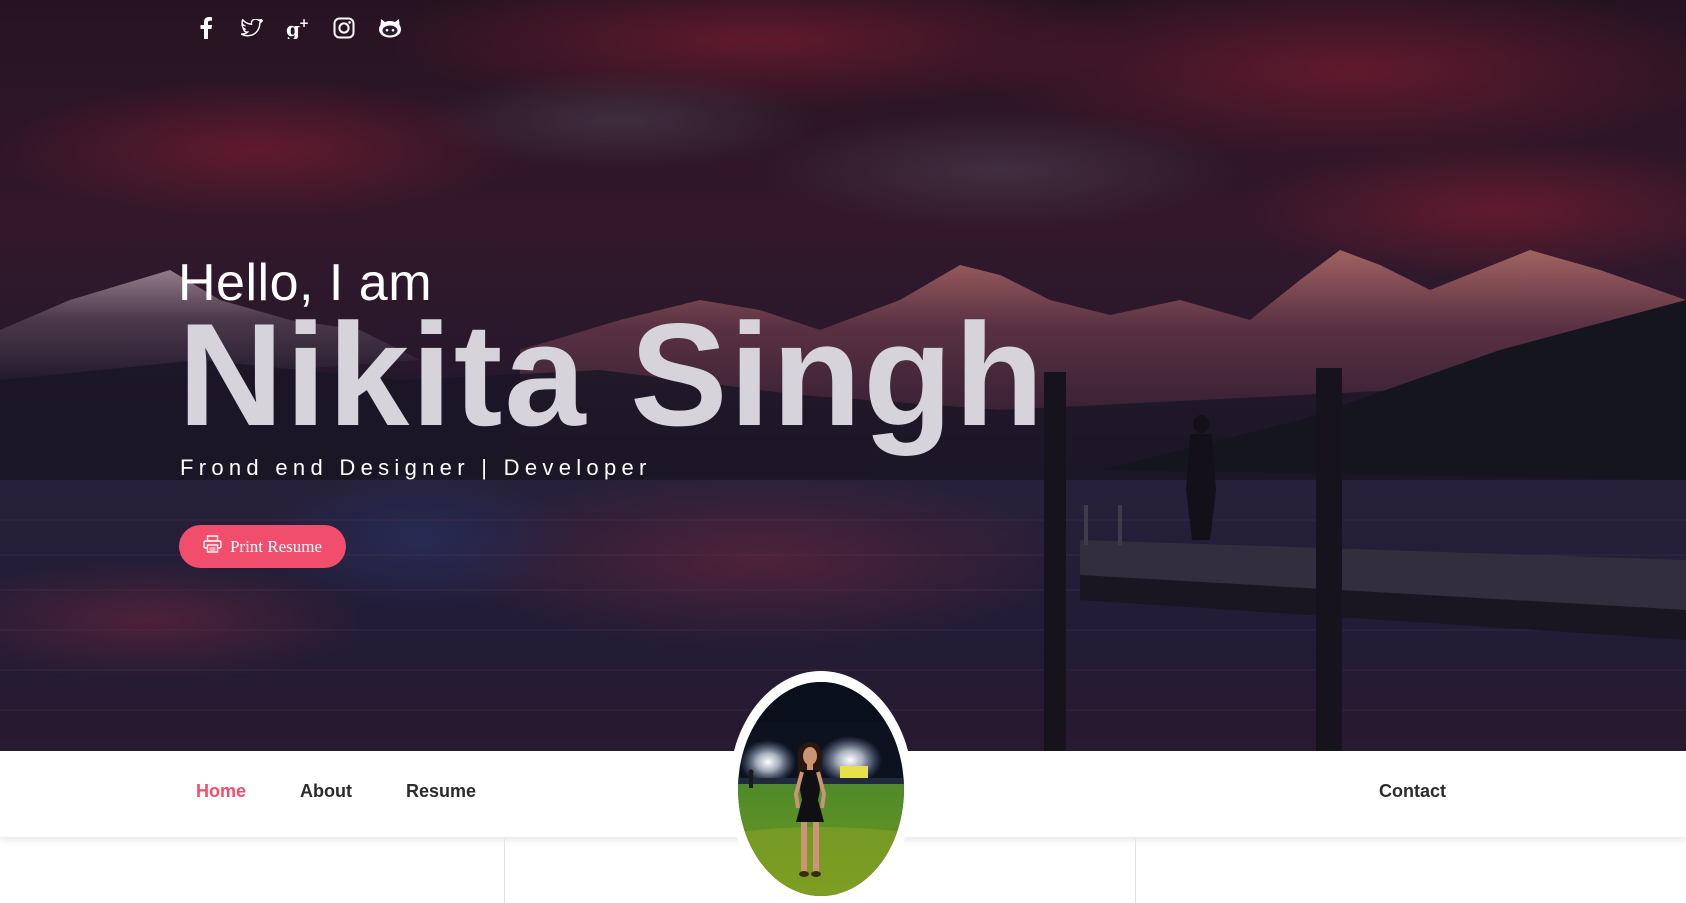  What do you see at coordinates (389, 27) in the screenshot?
I see `github-icon` at bounding box center [389, 27].